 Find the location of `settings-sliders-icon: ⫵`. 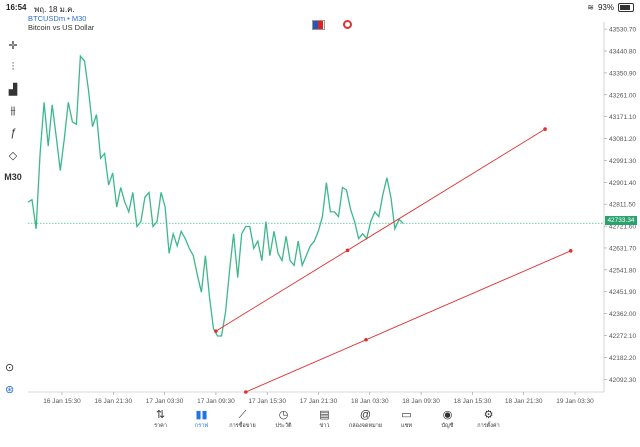

settings-sliders-icon: ⫵ is located at coordinates (13, 111).